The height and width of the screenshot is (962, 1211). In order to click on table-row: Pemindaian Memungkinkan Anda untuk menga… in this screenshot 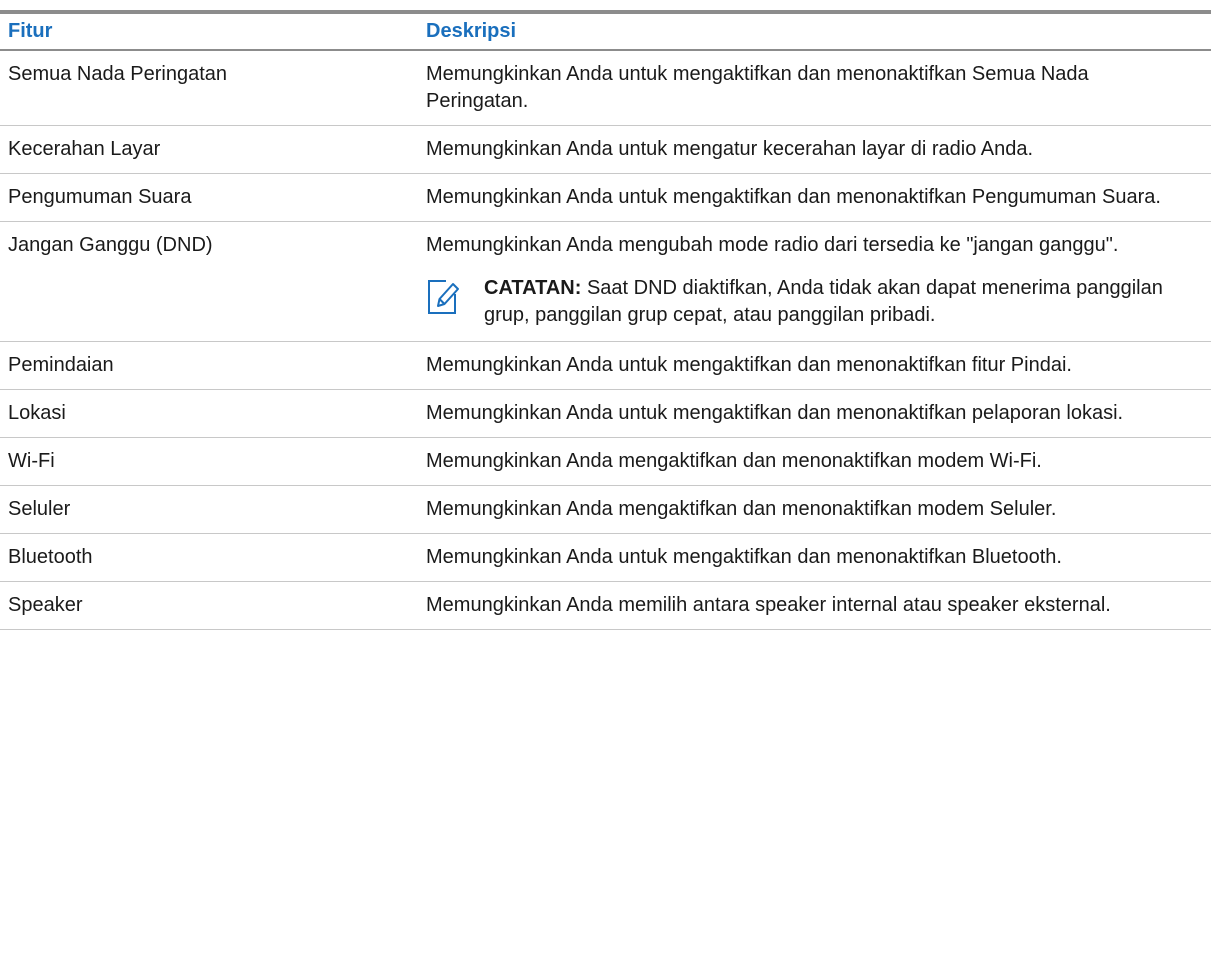, I will do `click(605, 366)`.